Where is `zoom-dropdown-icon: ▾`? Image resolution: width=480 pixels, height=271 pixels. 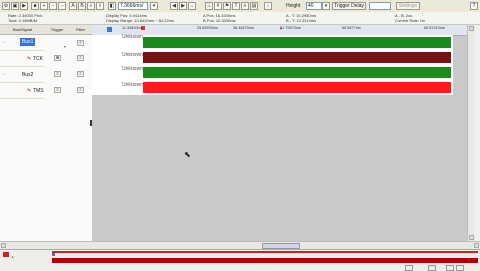
zoom-dropdown-icon: ▾ is located at coordinates (154, 6).